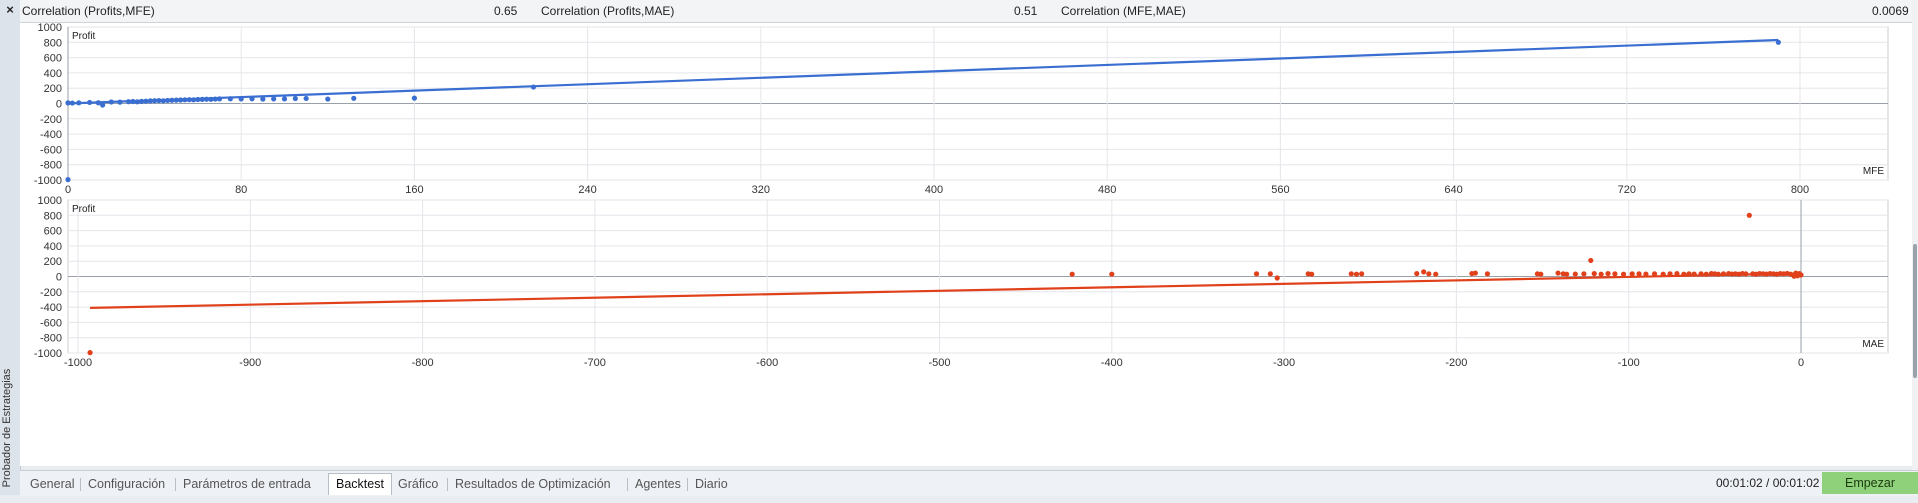  Describe the element at coordinates (423, 363) in the screenshot. I see `x-tick-label-mae: -800` at that location.